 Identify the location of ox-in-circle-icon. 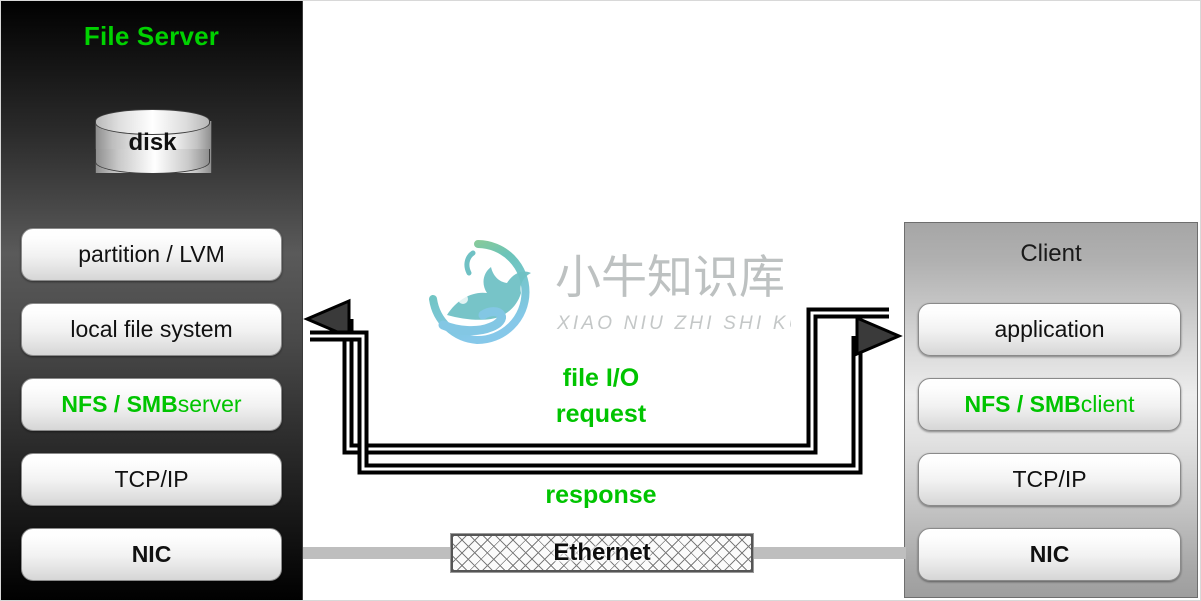
(480, 292).